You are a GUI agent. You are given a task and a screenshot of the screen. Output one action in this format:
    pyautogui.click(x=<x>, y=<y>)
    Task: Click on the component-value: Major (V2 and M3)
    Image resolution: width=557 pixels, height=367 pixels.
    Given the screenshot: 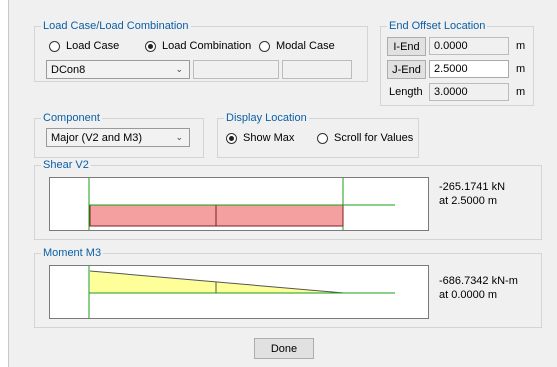 What is the action you would take?
    pyautogui.click(x=97, y=137)
    